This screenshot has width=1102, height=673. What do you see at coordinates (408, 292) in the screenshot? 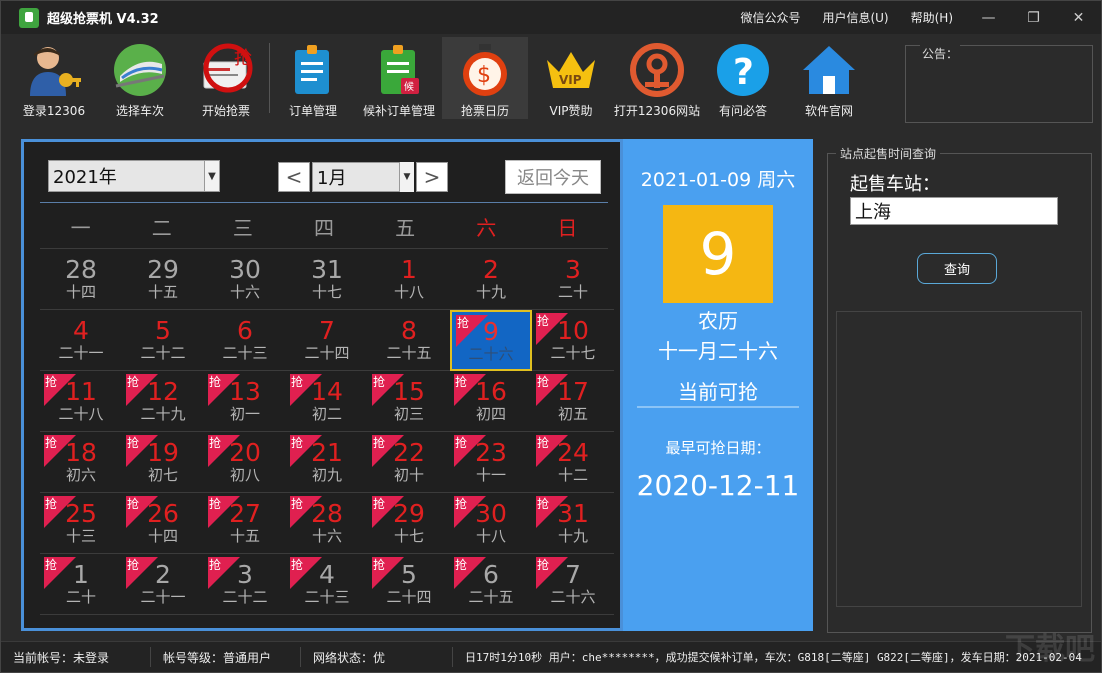
I see `lunar-day: 十八` at bounding box center [408, 292].